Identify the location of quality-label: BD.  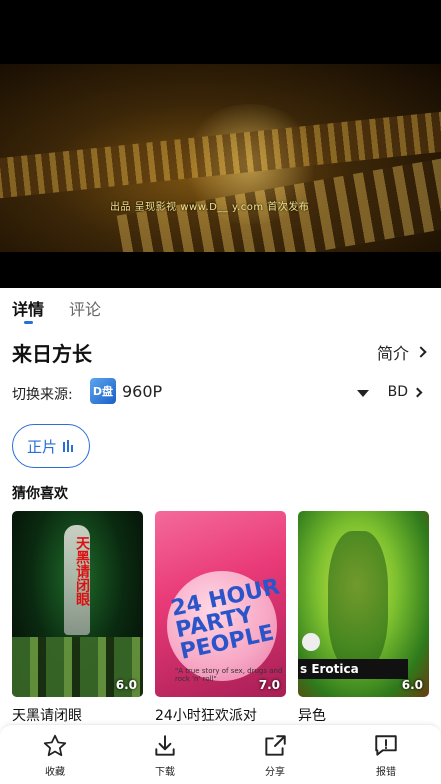
(397, 392).